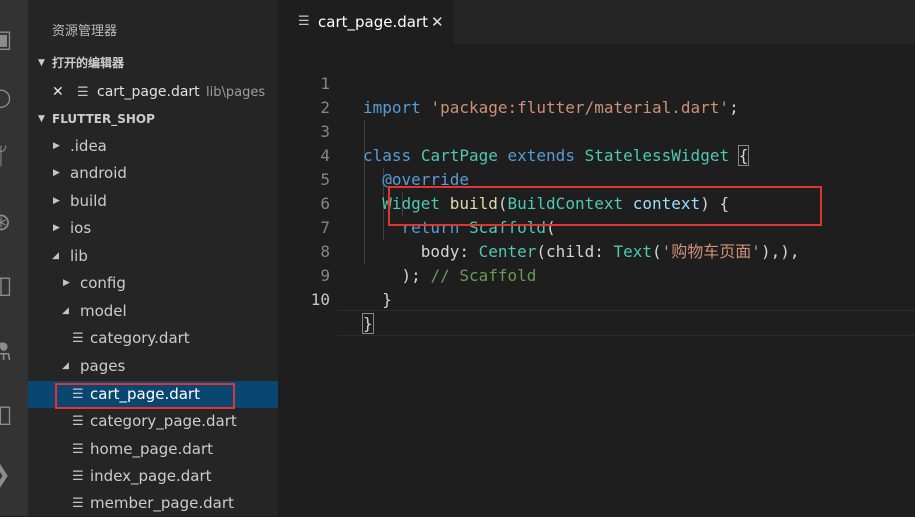 The width and height of the screenshot is (915, 517). What do you see at coordinates (153, 228) in the screenshot?
I see `tree-folder-ios: ▶ ios` at bounding box center [153, 228].